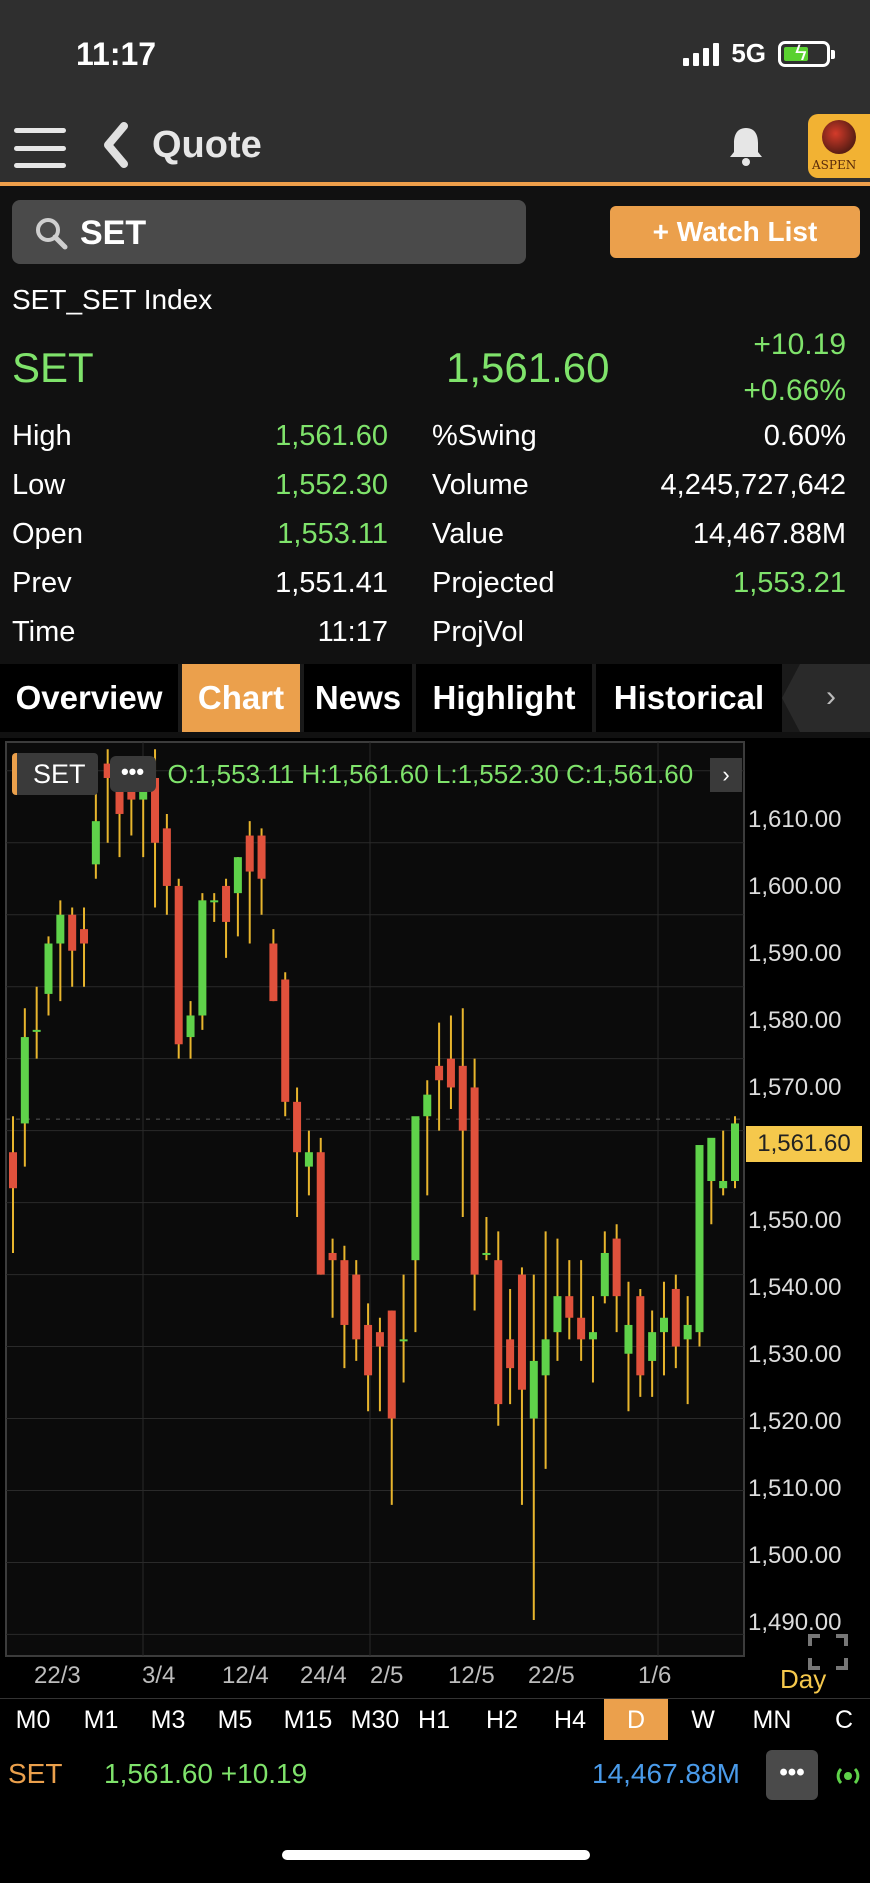 The width and height of the screenshot is (870, 1883). Describe the element at coordinates (387, 1675) in the screenshot. I see `x-tick: 2/5` at that location.